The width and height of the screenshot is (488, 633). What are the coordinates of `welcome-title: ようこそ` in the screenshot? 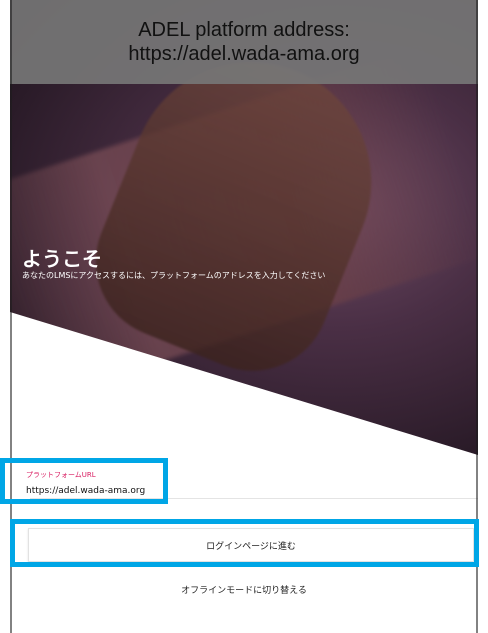 It's located at (62, 259).